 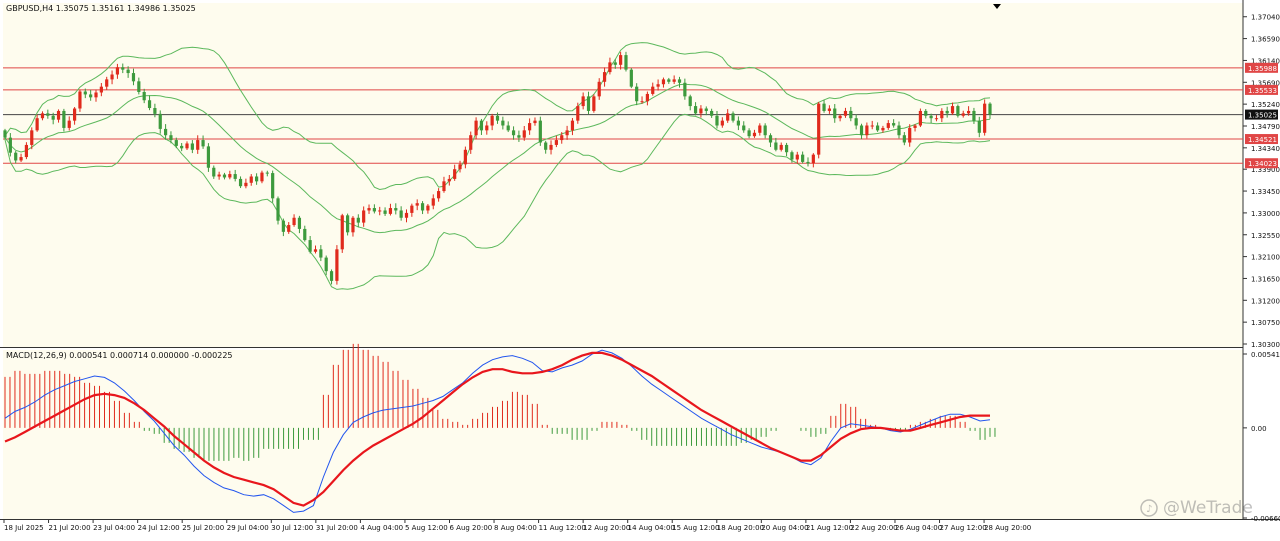 I want to click on time-tick-label: 29 Jul 04:00, so click(x=248, y=528).